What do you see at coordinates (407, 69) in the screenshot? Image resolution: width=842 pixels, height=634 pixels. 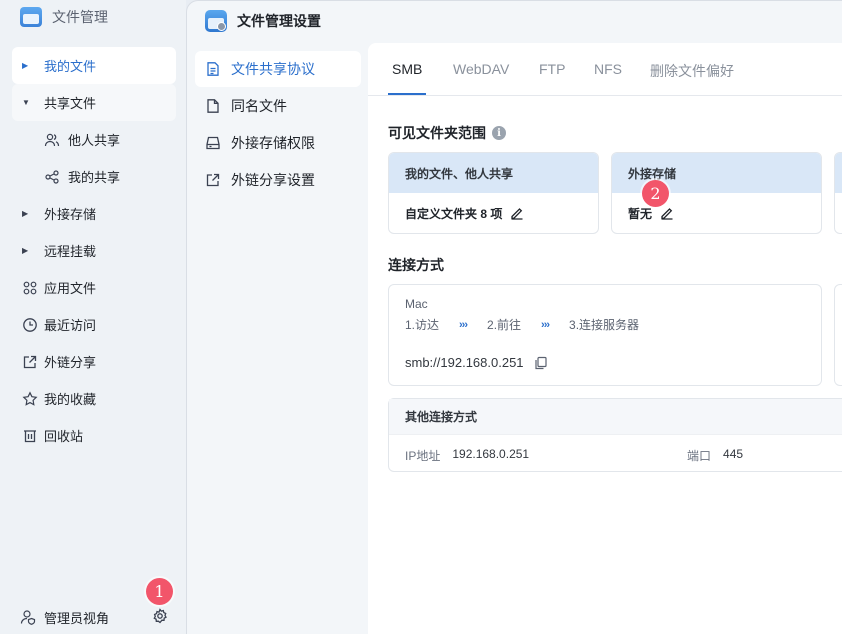 I see `tab-smb: SMB` at bounding box center [407, 69].